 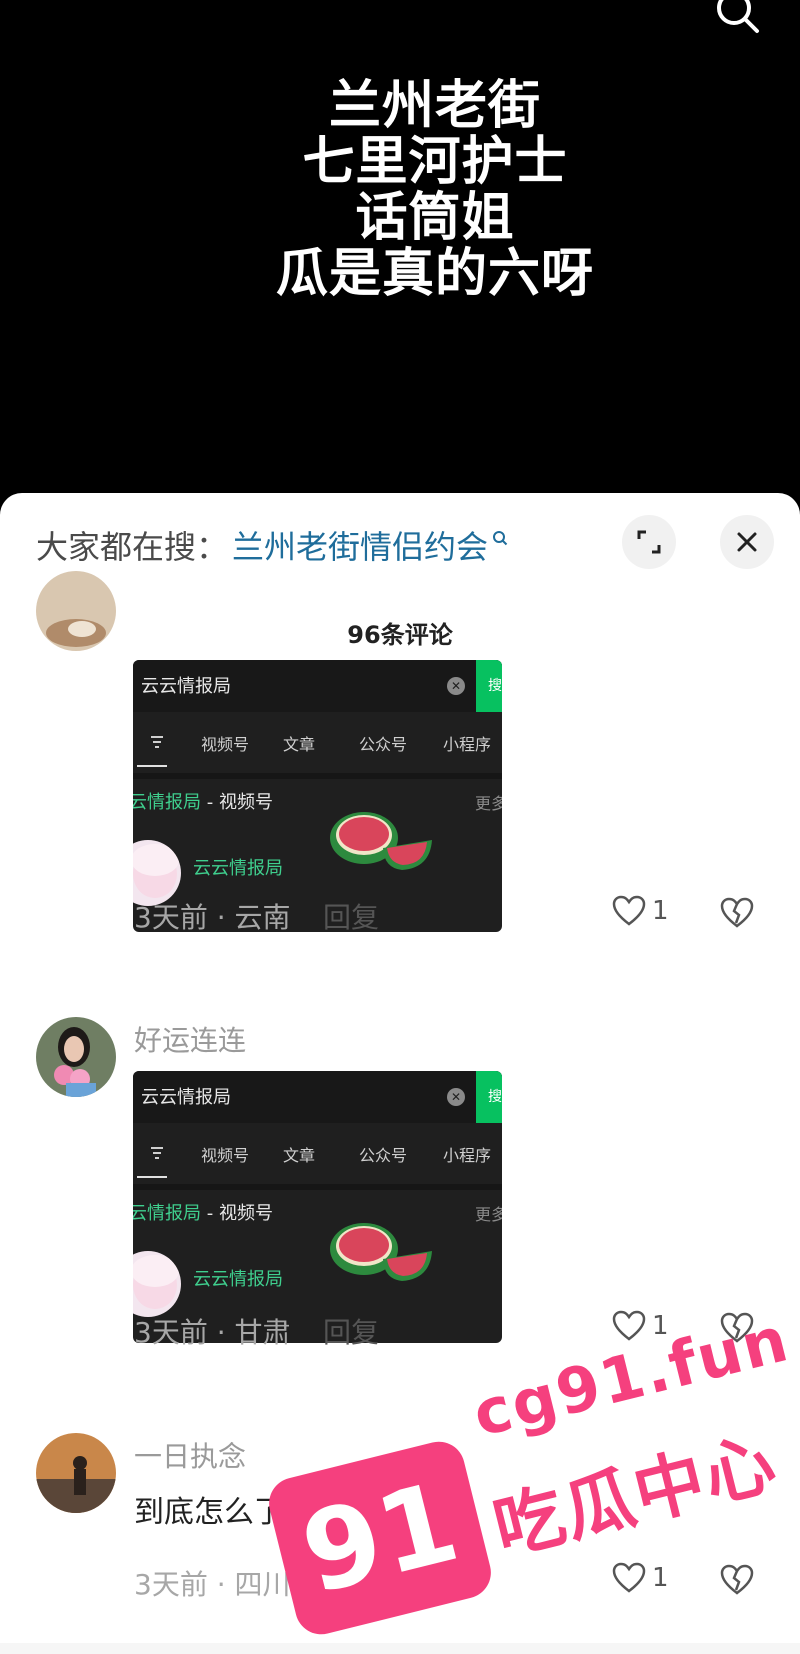 What do you see at coordinates (400, 1648) in the screenshot?
I see `bottom-strip` at bounding box center [400, 1648].